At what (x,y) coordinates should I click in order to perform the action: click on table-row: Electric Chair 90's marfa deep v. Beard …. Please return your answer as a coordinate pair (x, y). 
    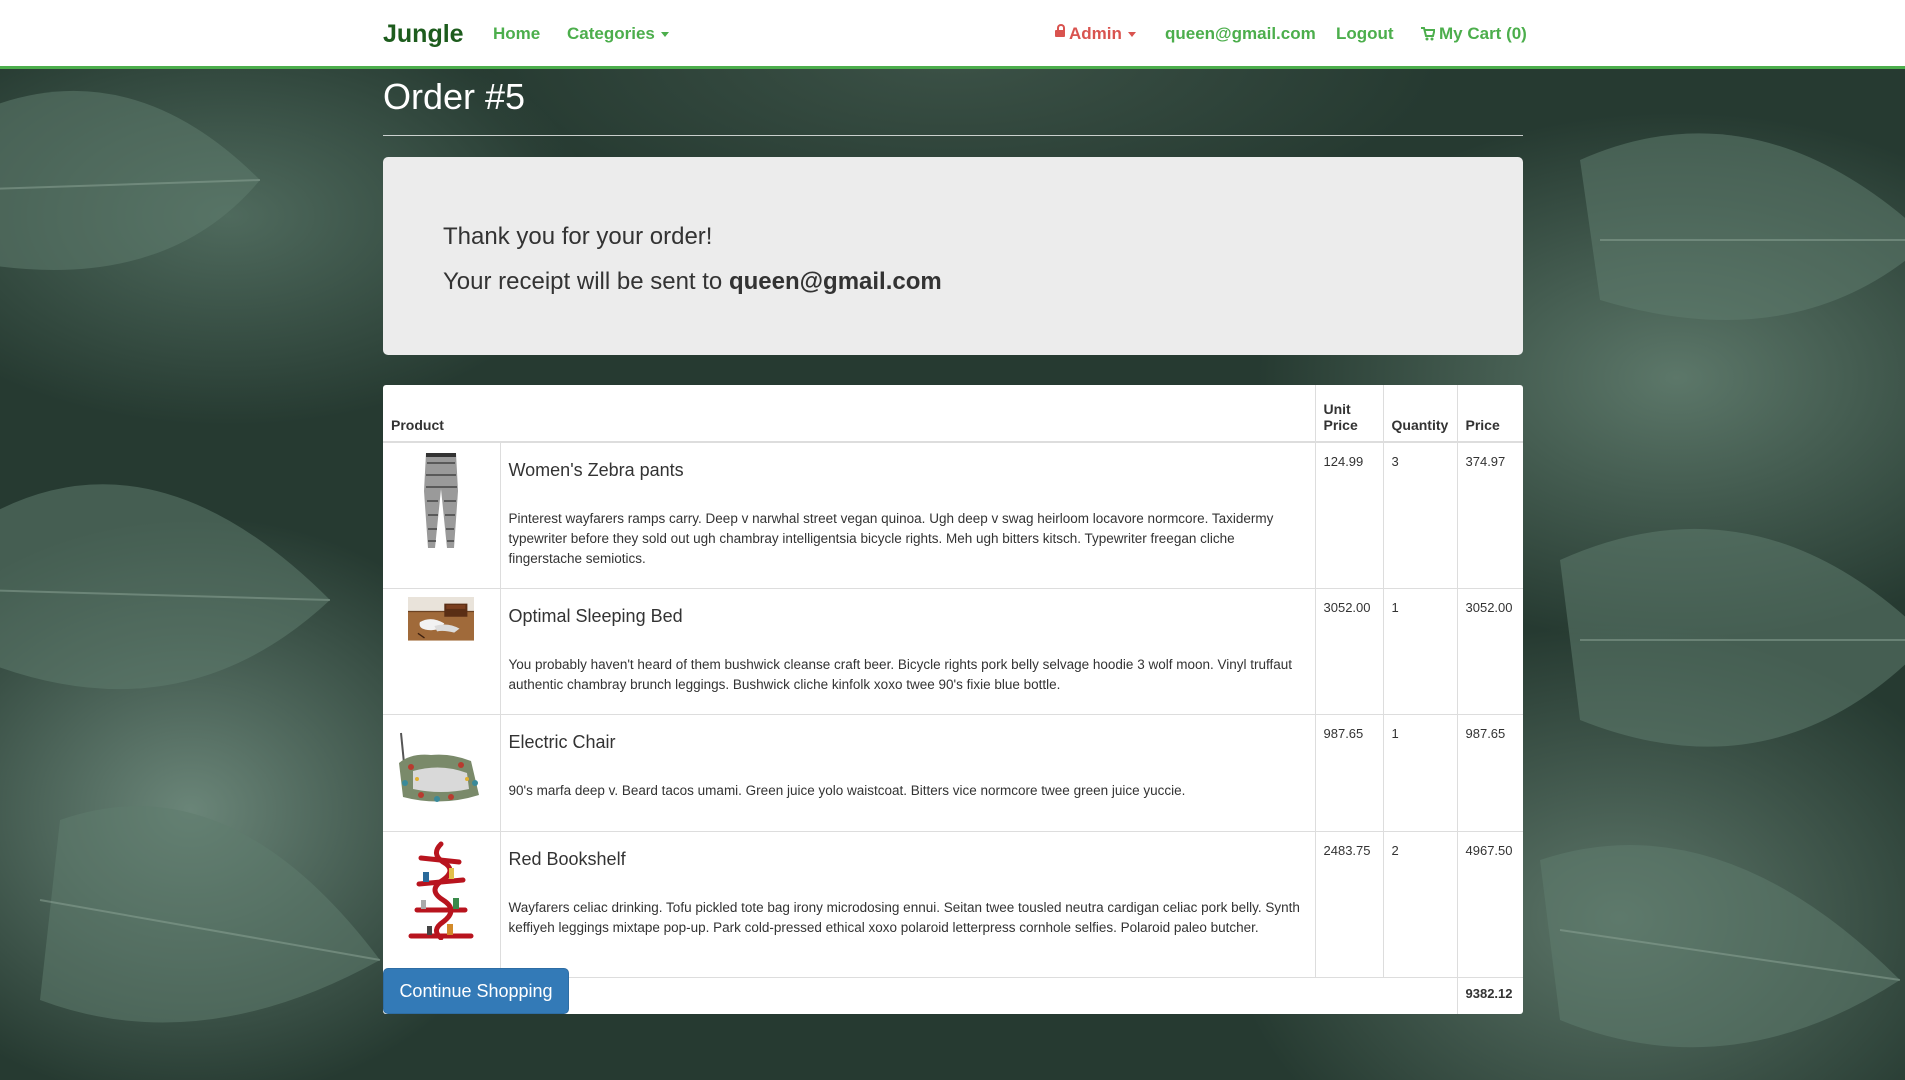
    Looking at the image, I should click on (953, 772).